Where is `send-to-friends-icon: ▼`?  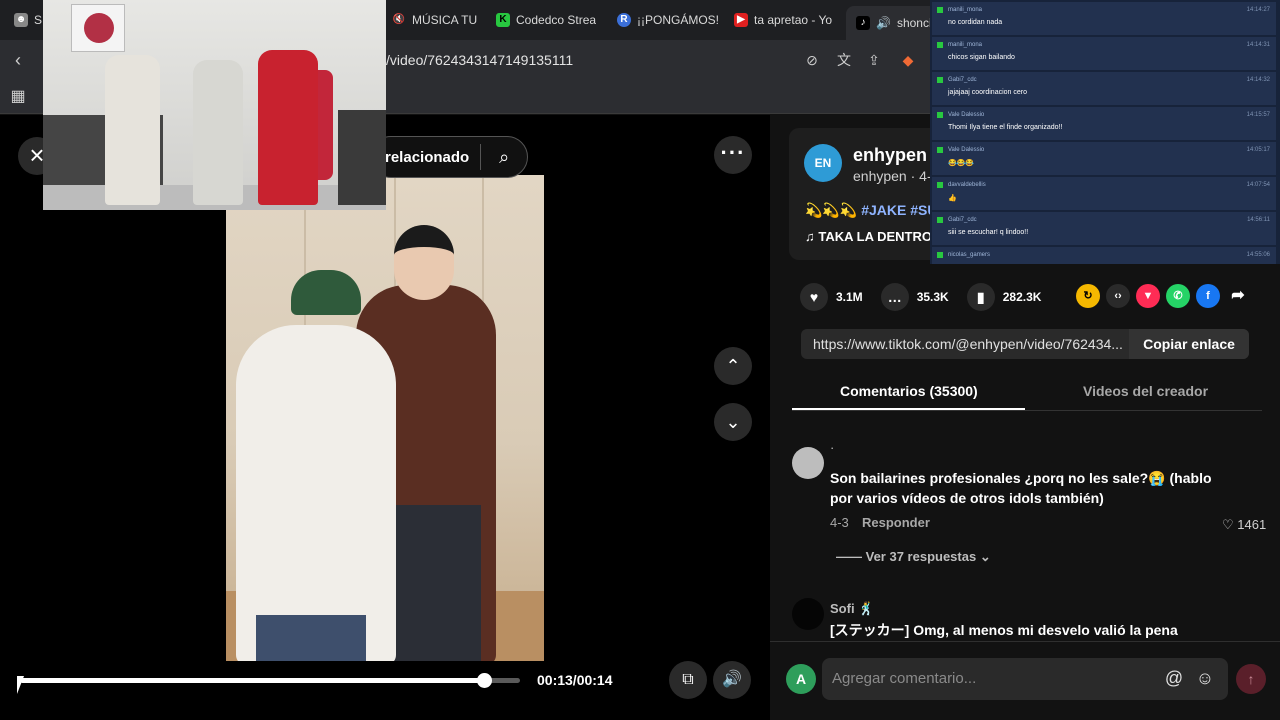 send-to-friends-icon: ▼ is located at coordinates (1148, 296).